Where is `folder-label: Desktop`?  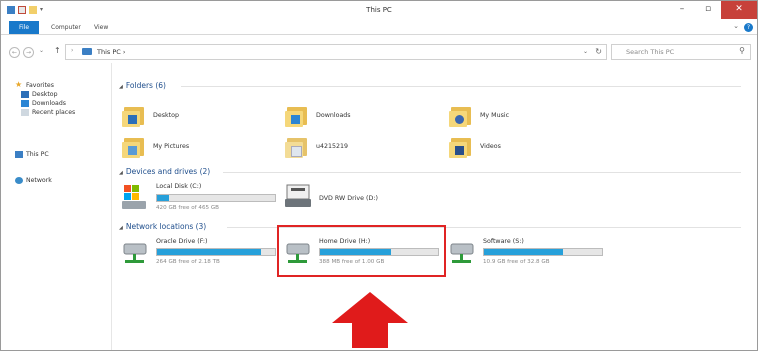
folder-label: Desktop is located at coordinates (166, 115).